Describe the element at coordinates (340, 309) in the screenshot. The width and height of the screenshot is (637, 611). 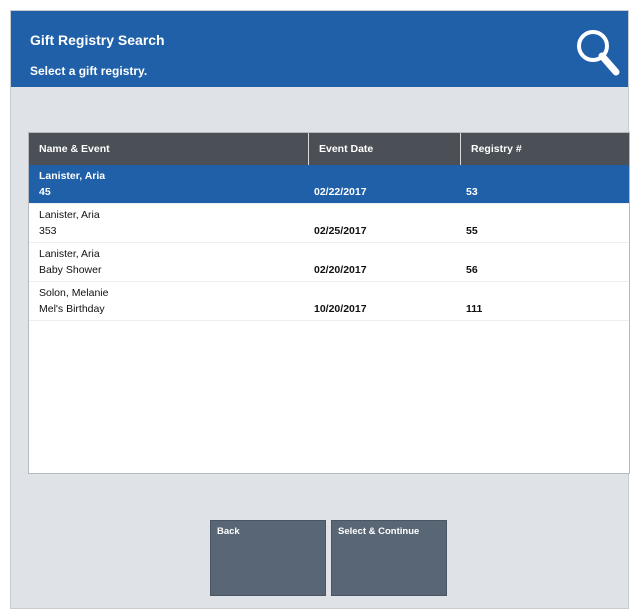
I see `row-date: 10/20/2017` at that location.